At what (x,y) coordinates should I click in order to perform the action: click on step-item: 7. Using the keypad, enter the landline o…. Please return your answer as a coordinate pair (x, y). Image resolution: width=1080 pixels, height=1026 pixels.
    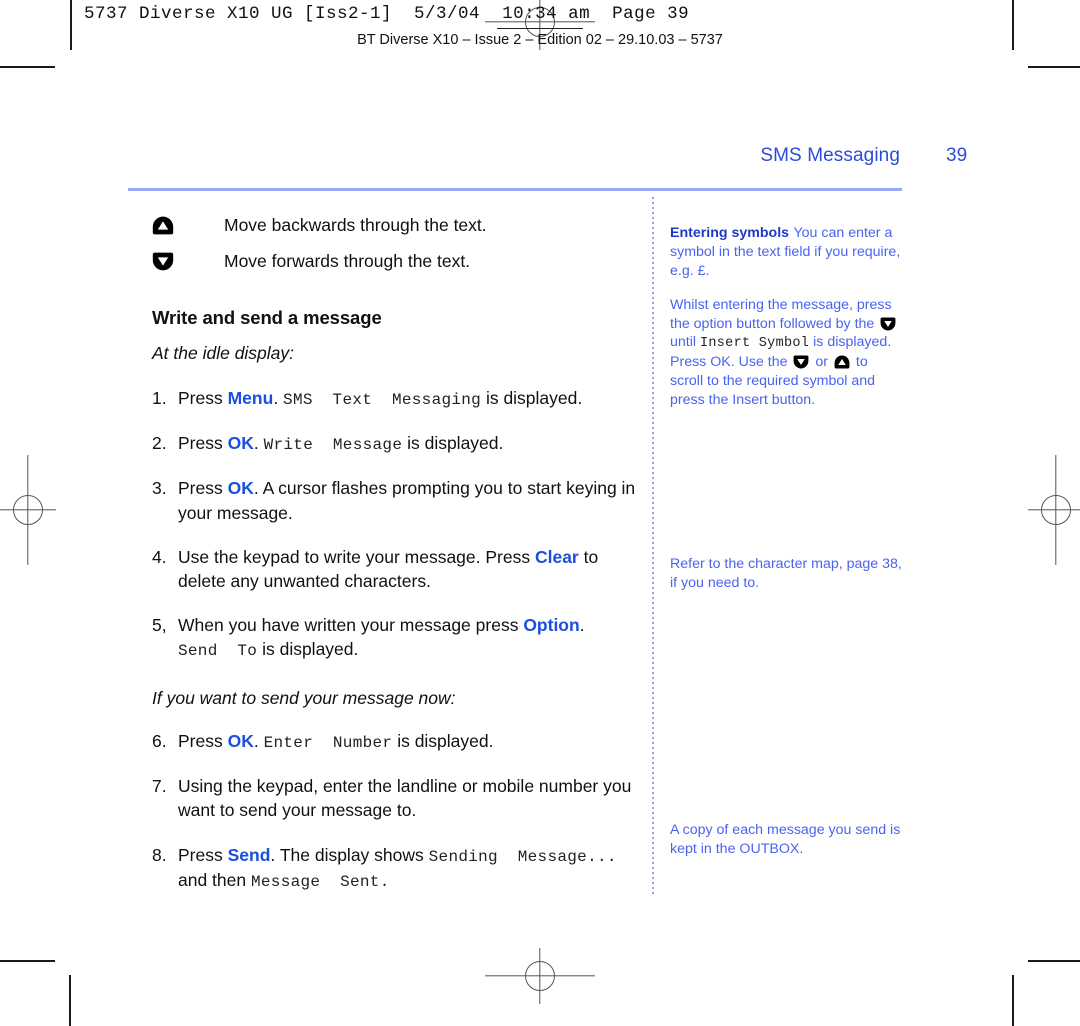
    Looking at the image, I should click on (397, 798).